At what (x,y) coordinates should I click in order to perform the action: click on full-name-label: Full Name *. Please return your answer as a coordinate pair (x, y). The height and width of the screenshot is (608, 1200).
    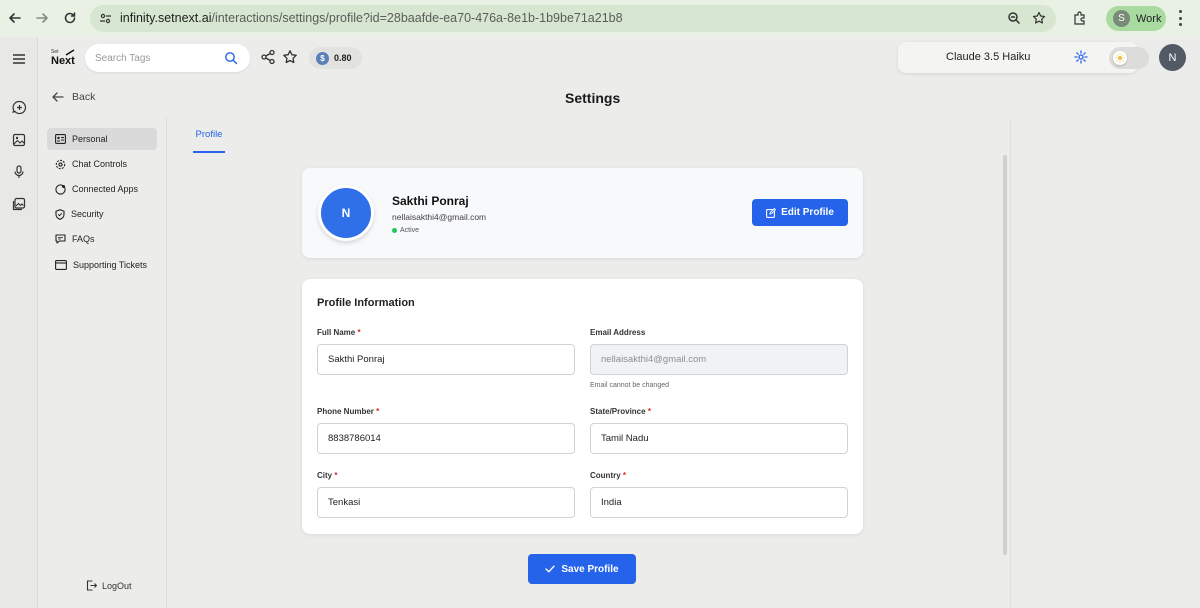
    Looking at the image, I should click on (339, 332).